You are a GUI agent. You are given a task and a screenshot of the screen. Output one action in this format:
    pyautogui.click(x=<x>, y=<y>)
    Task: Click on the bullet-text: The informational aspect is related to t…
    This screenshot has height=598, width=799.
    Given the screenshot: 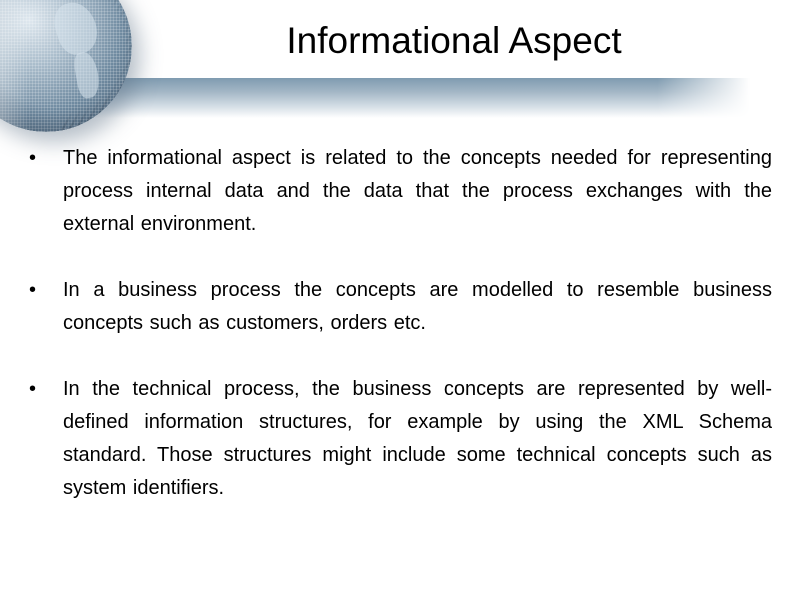 What is the action you would take?
    pyautogui.click(x=417, y=191)
    